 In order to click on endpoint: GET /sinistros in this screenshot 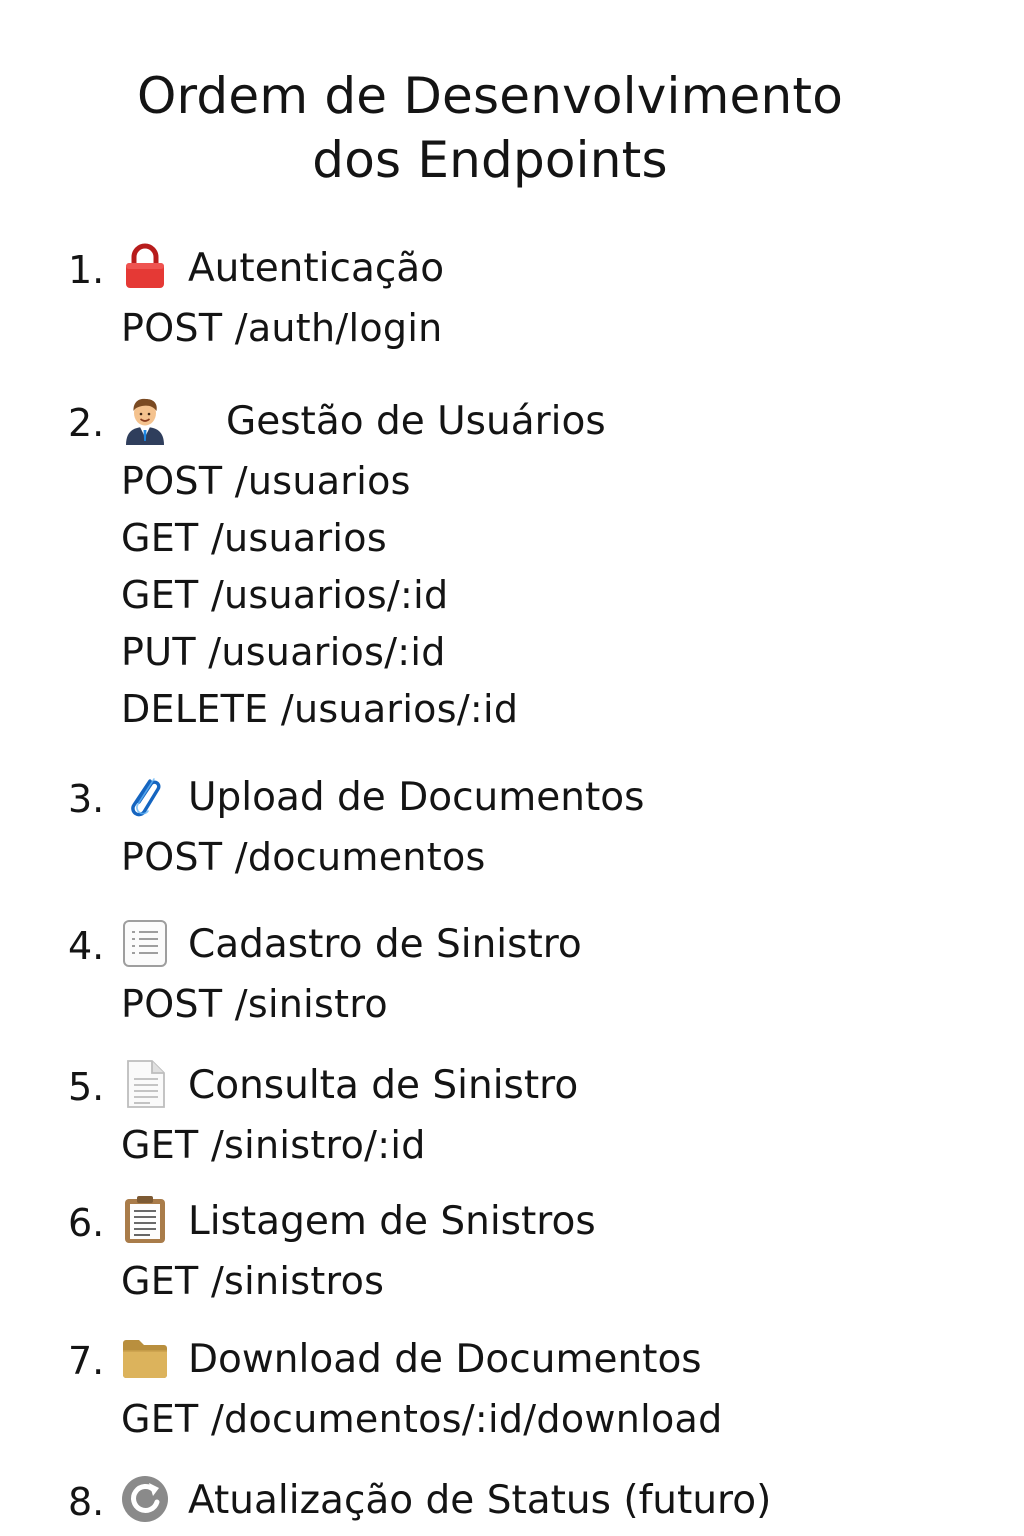, I will do `click(253, 1281)`.